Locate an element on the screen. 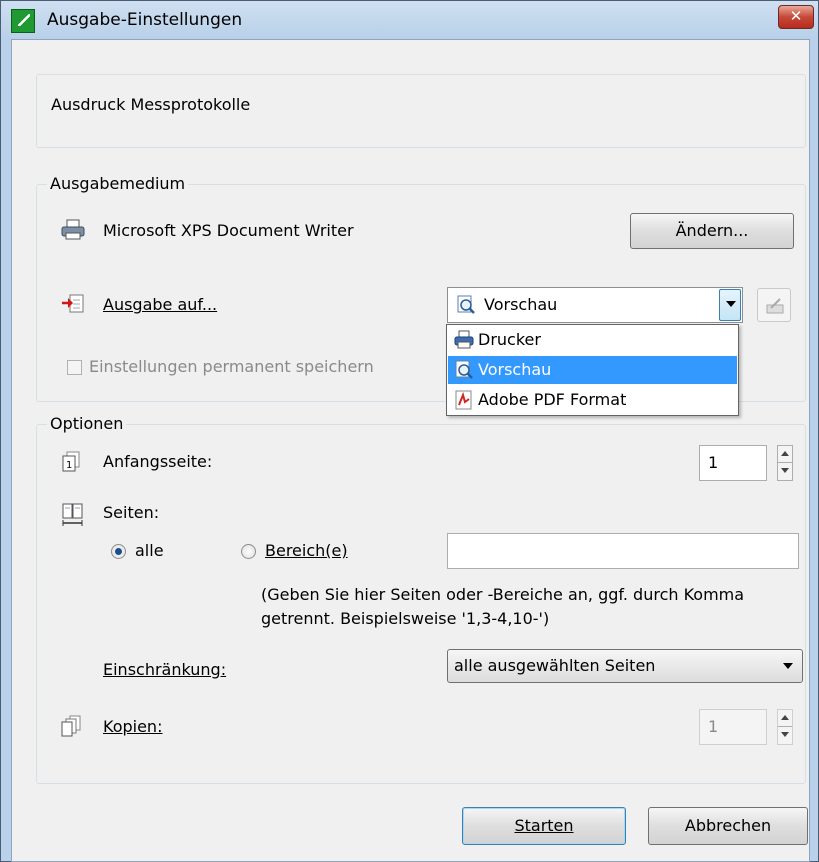 This screenshot has height=862, width=819. start-page-value: 1 is located at coordinates (713, 462).